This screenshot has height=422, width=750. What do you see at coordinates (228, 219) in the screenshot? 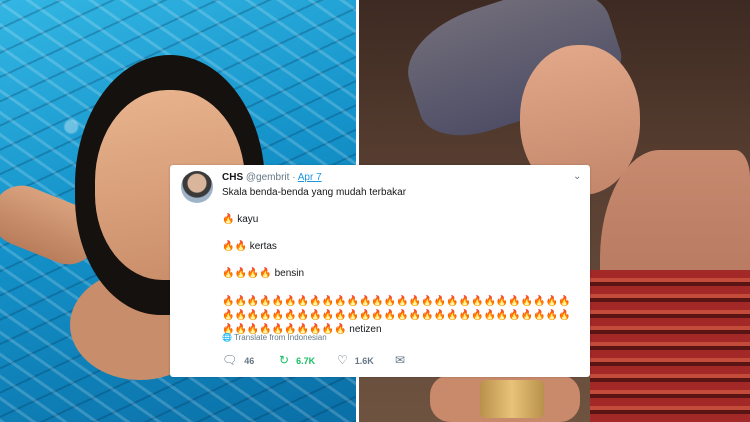
I see `fire-emoji: 🔥` at bounding box center [228, 219].